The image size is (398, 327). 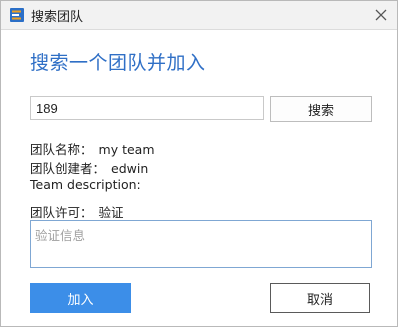 What do you see at coordinates (118, 63) in the screenshot?
I see `page-heading: 搜索一个团队并加入` at bounding box center [118, 63].